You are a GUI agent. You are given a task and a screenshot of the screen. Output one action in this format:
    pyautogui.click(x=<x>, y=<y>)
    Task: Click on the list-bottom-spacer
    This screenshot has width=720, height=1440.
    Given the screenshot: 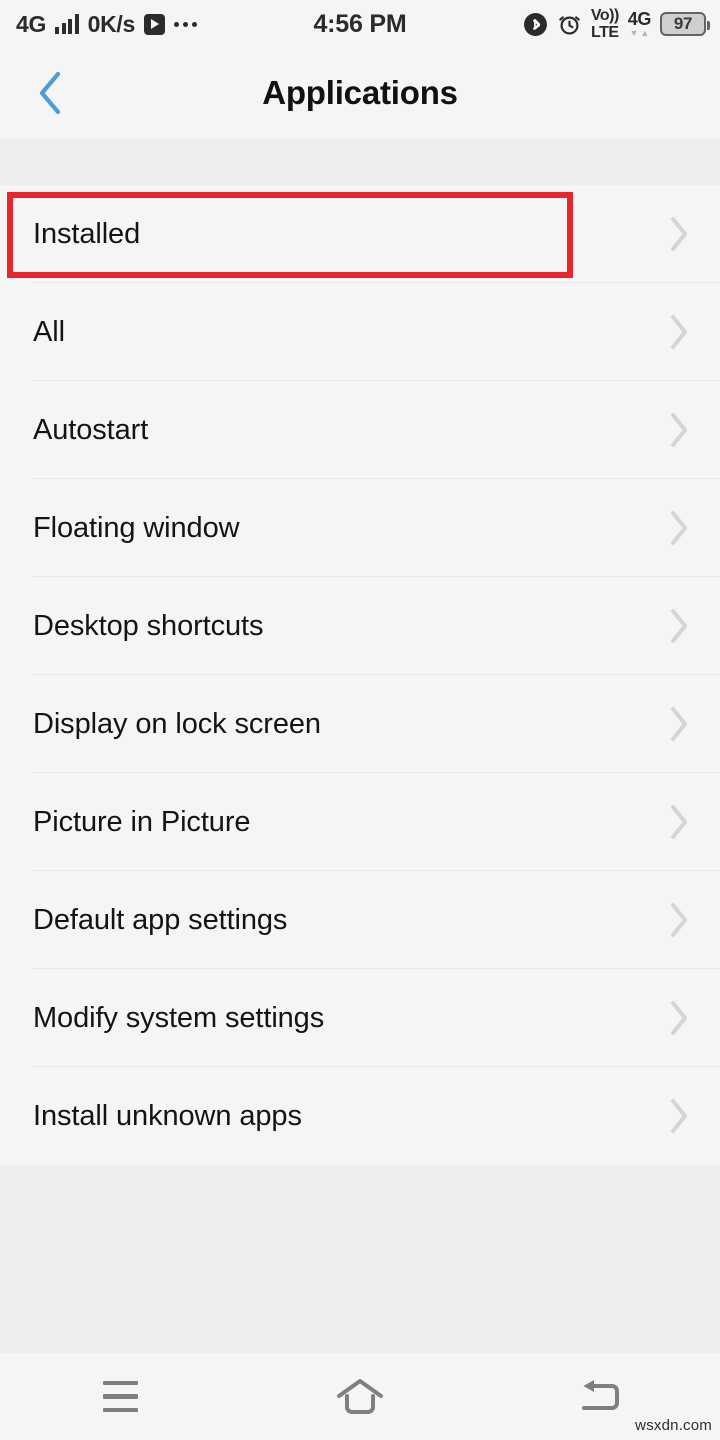 What is the action you would take?
    pyautogui.click(x=360, y=1260)
    